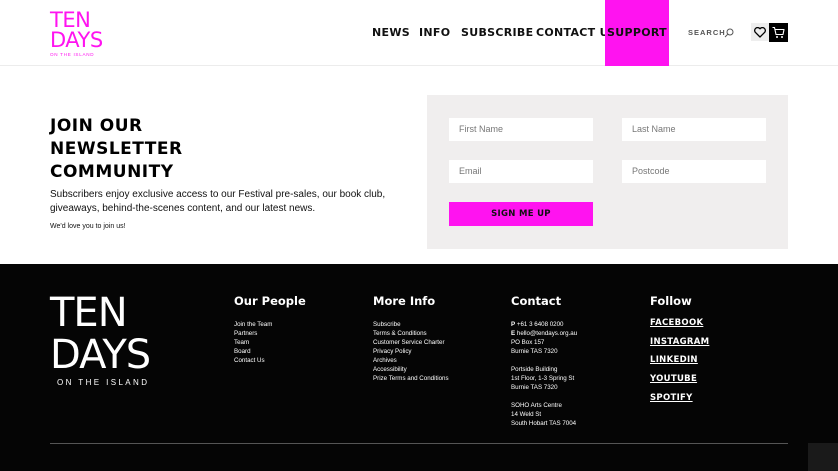 The width and height of the screenshot is (838, 471). What do you see at coordinates (270, 342) in the screenshot?
I see `footer-link-team: Team` at bounding box center [270, 342].